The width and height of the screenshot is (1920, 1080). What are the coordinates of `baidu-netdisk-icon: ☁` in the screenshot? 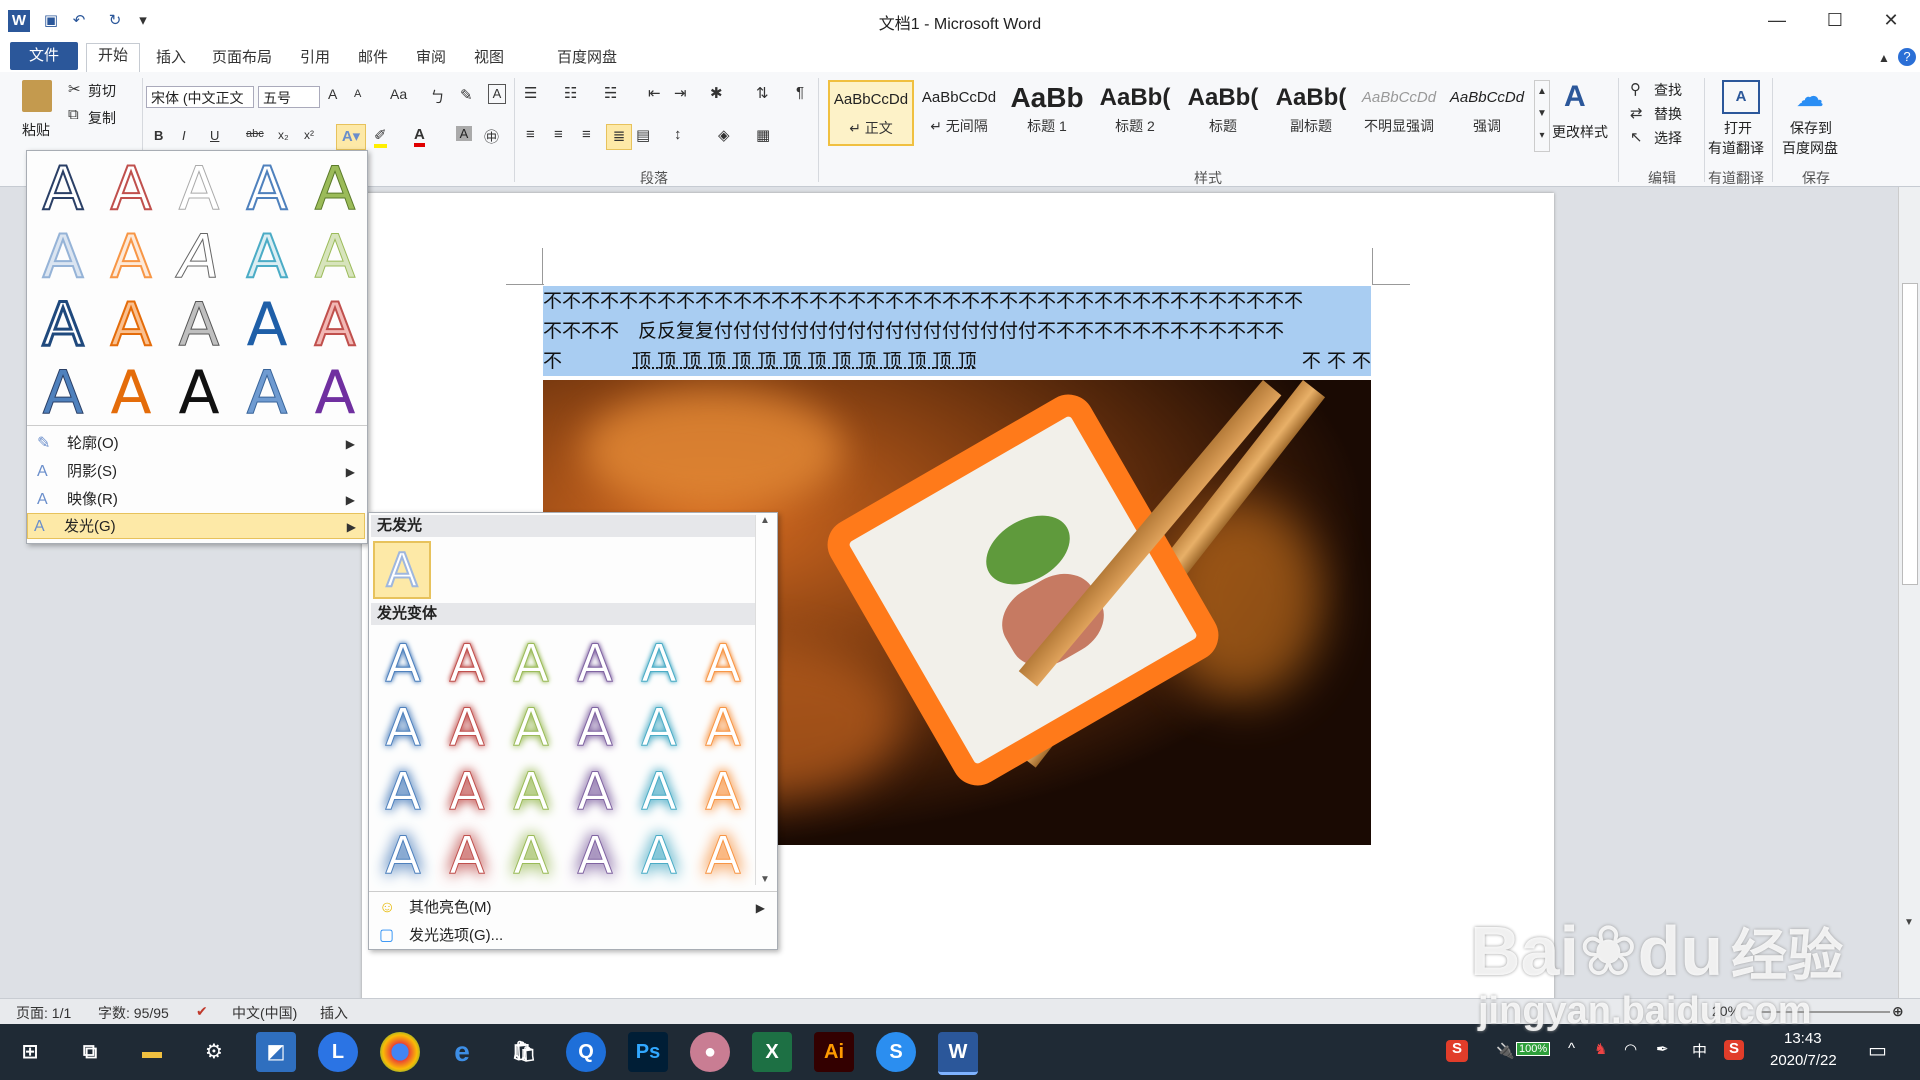 It's located at (1810, 96).